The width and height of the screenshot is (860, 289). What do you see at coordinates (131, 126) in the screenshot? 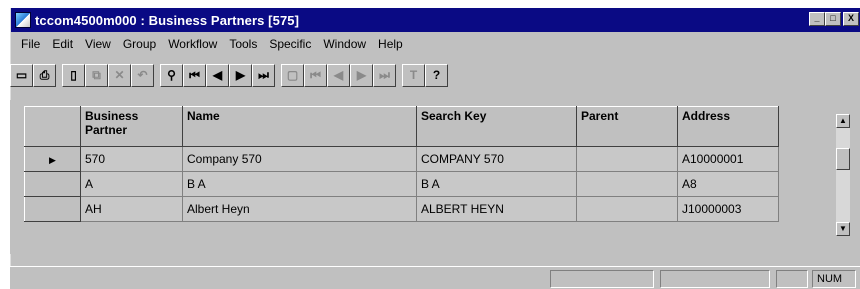
I see `column-header-business-partner: Business Partner` at bounding box center [131, 126].